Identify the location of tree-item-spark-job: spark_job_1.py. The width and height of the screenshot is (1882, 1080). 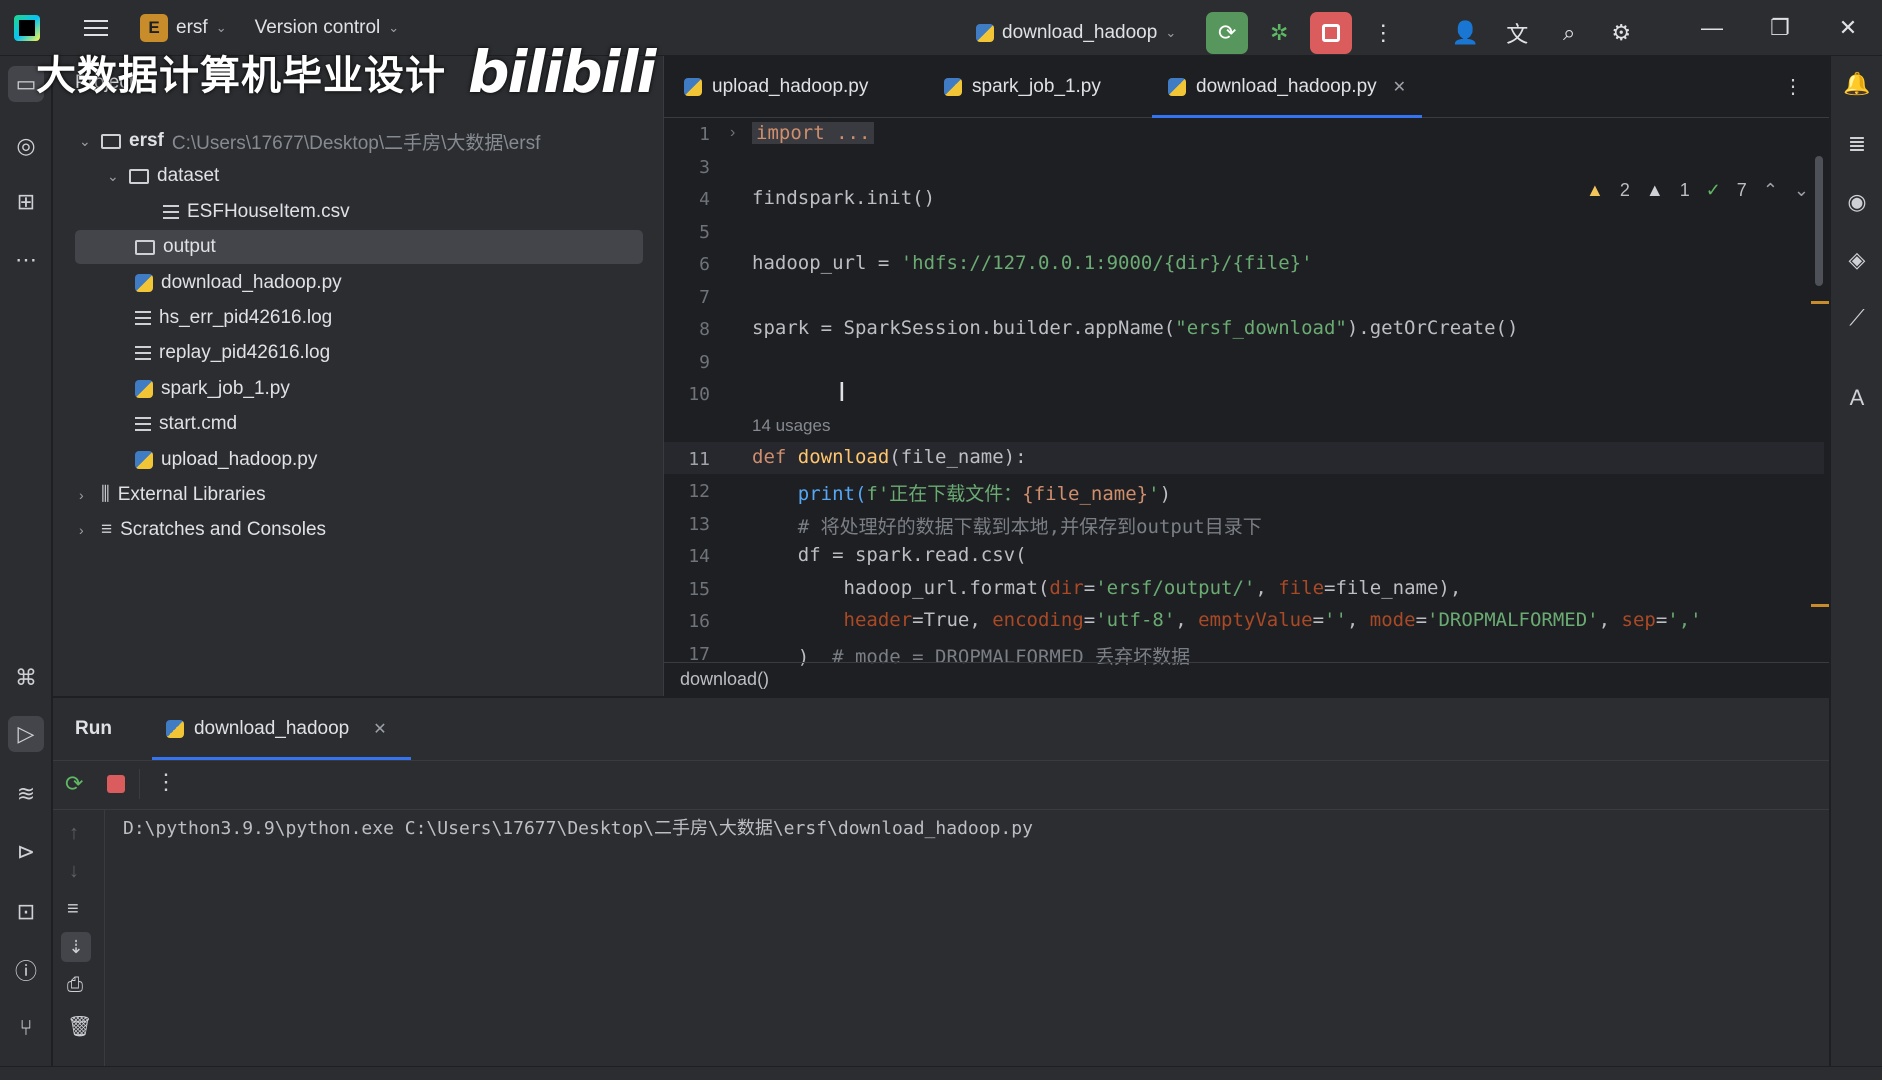
(212, 389).